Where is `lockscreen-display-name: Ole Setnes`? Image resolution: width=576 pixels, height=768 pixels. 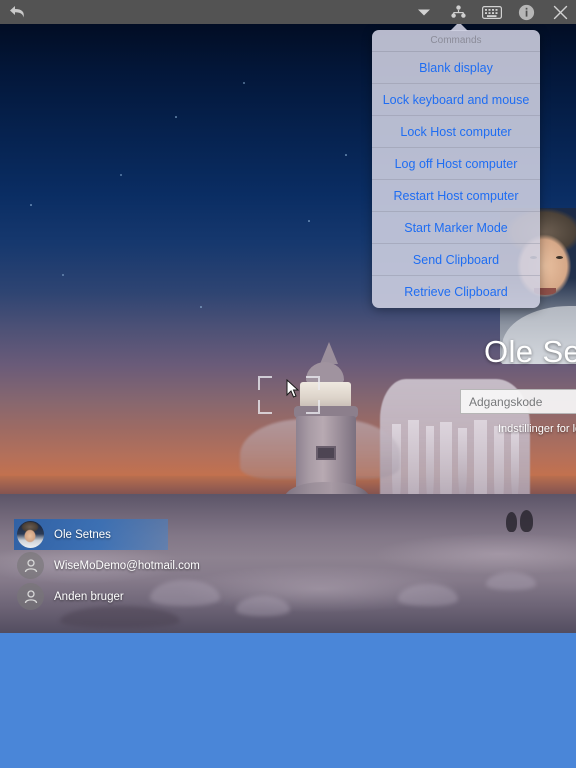 lockscreen-display-name: Ole Setnes is located at coordinates (530, 351).